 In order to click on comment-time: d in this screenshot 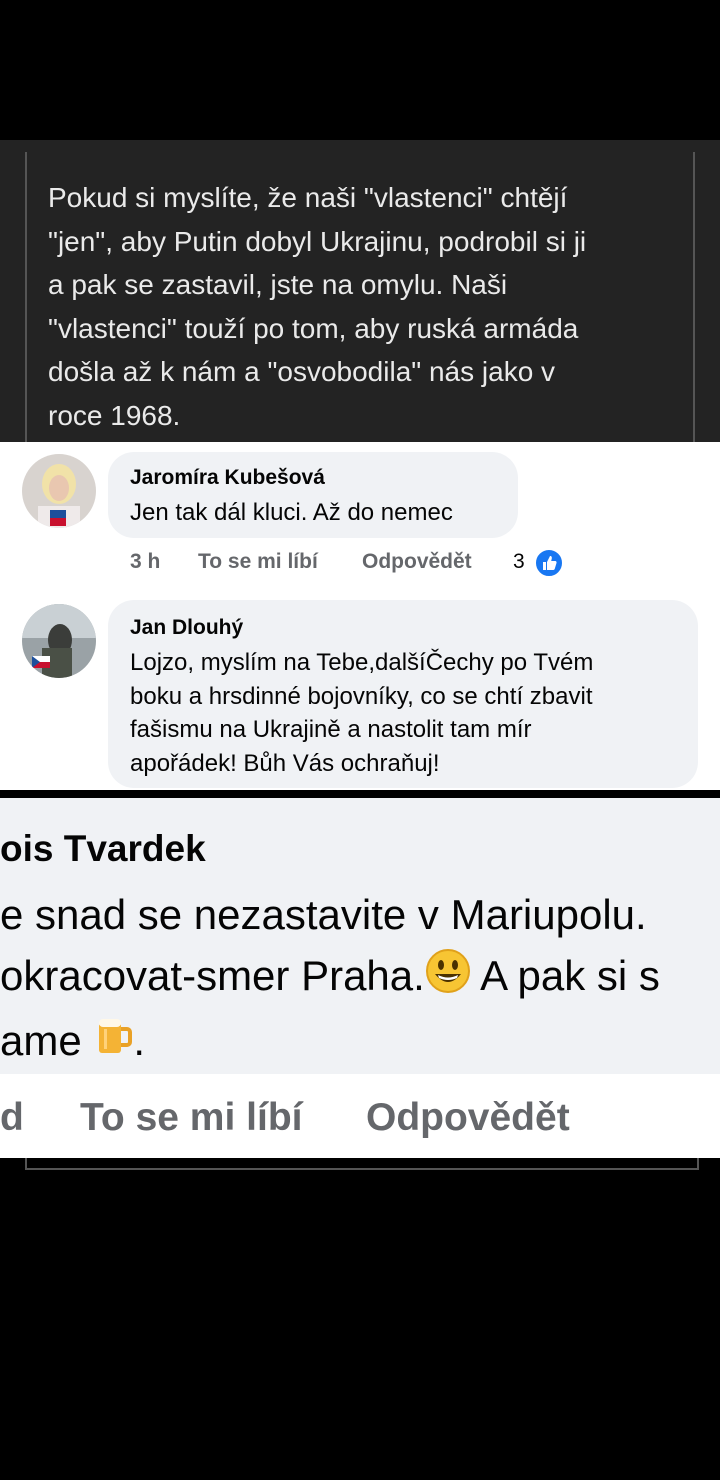, I will do `click(12, 1118)`.